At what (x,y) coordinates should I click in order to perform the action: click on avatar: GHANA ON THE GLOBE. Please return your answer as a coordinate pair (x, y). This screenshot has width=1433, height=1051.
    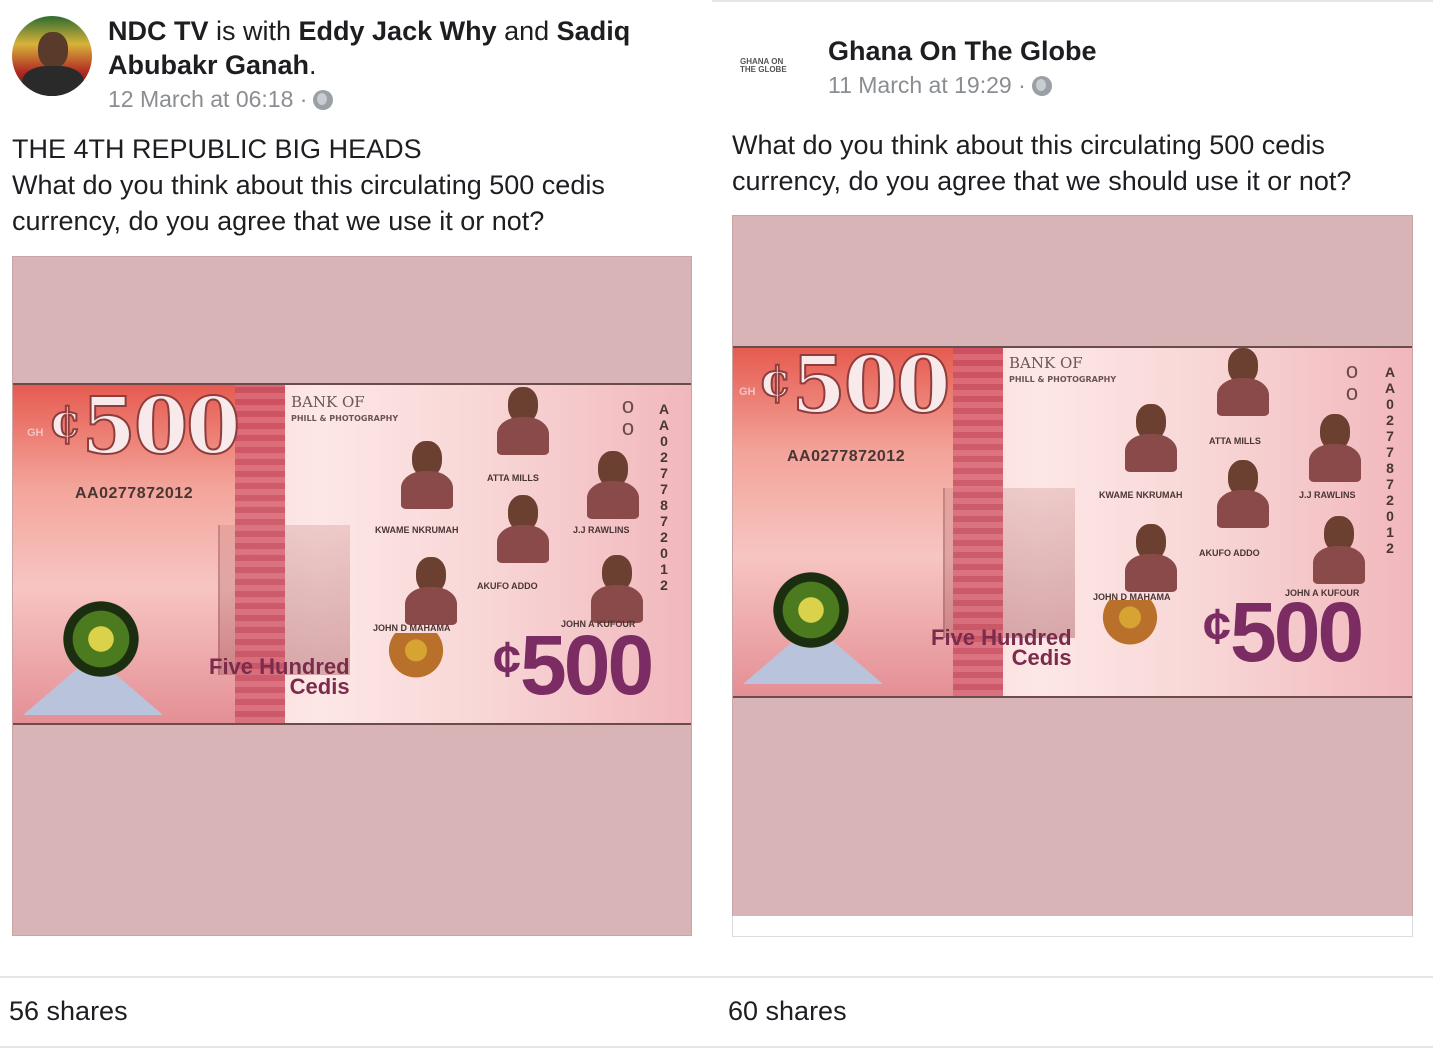
    Looking at the image, I should click on (770, 66).